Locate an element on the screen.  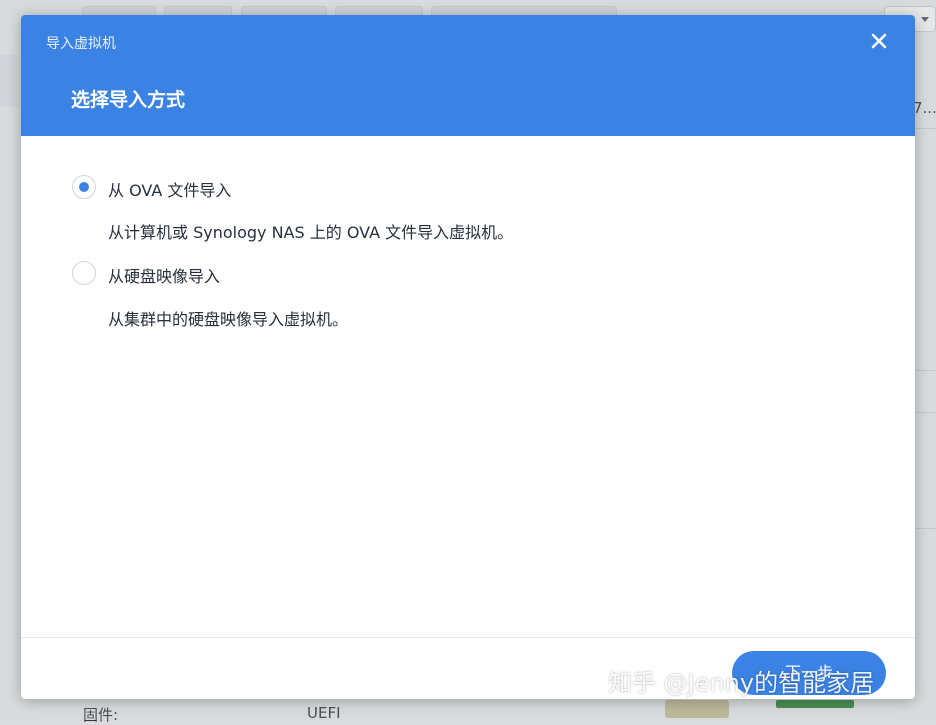
radio-ova is located at coordinates (84, 187).